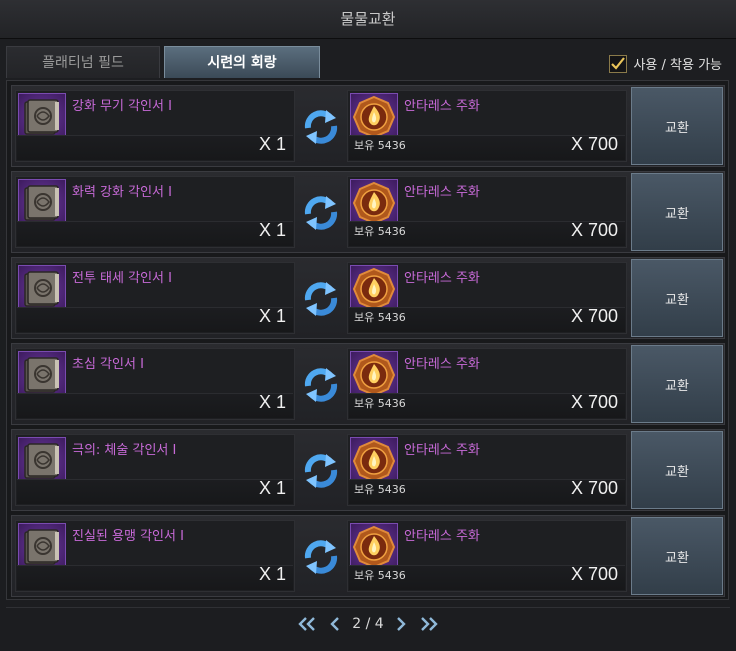 The image size is (736, 651). Describe the element at coordinates (307, 624) in the screenshot. I see `first-page-icon` at that location.